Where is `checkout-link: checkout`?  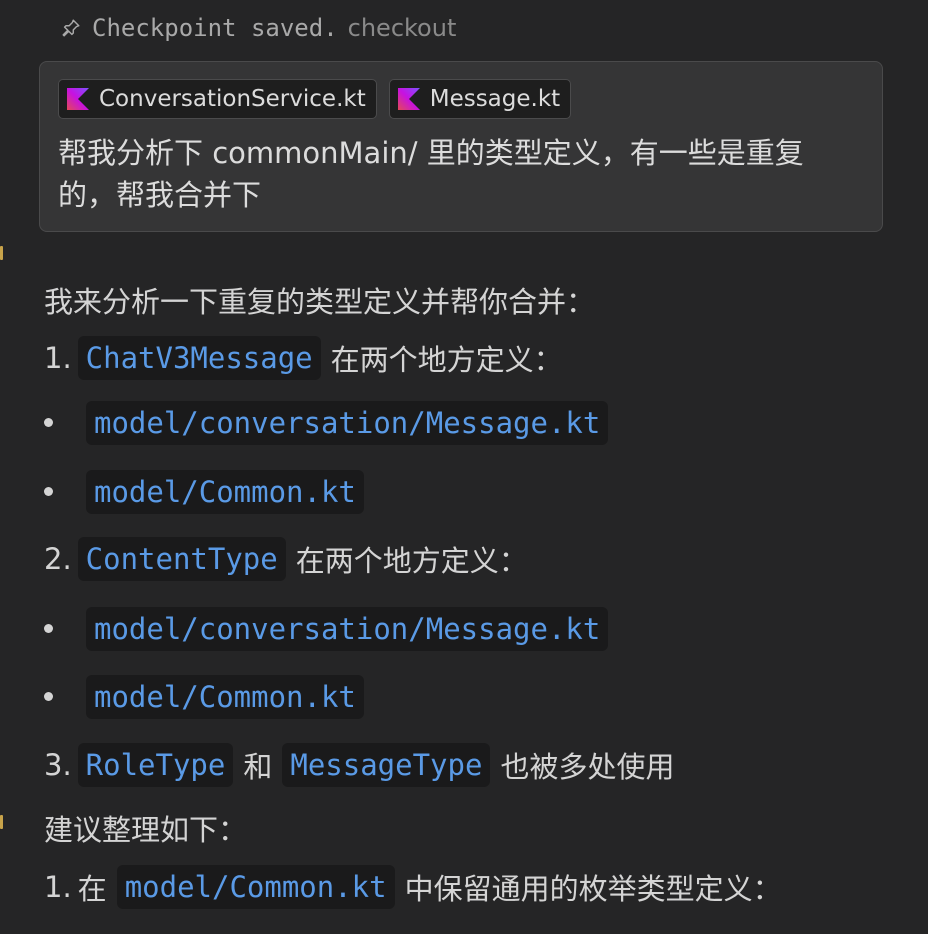
checkout-link: checkout is located at coordinates (402, 28).